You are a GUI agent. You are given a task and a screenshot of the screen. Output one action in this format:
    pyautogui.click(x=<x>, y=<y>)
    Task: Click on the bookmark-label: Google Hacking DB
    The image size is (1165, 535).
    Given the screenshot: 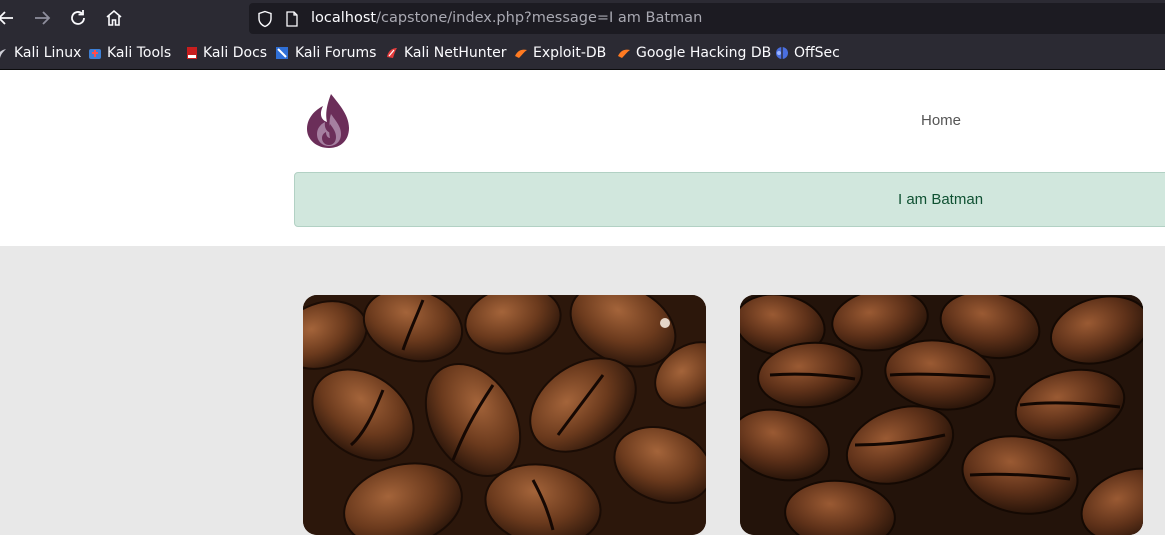 What is the action you would take?
    pyautogui.click(x=704, y=53)
    